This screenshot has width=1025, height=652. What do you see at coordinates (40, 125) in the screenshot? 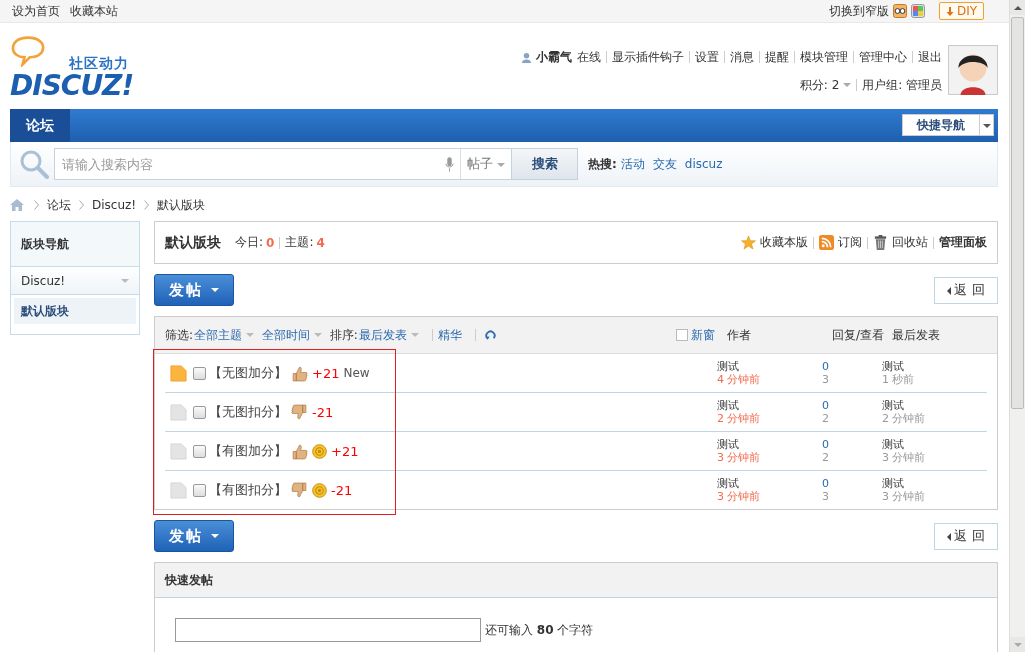
I see `nav-tab: 论坛` at bounding box center [40, 125].